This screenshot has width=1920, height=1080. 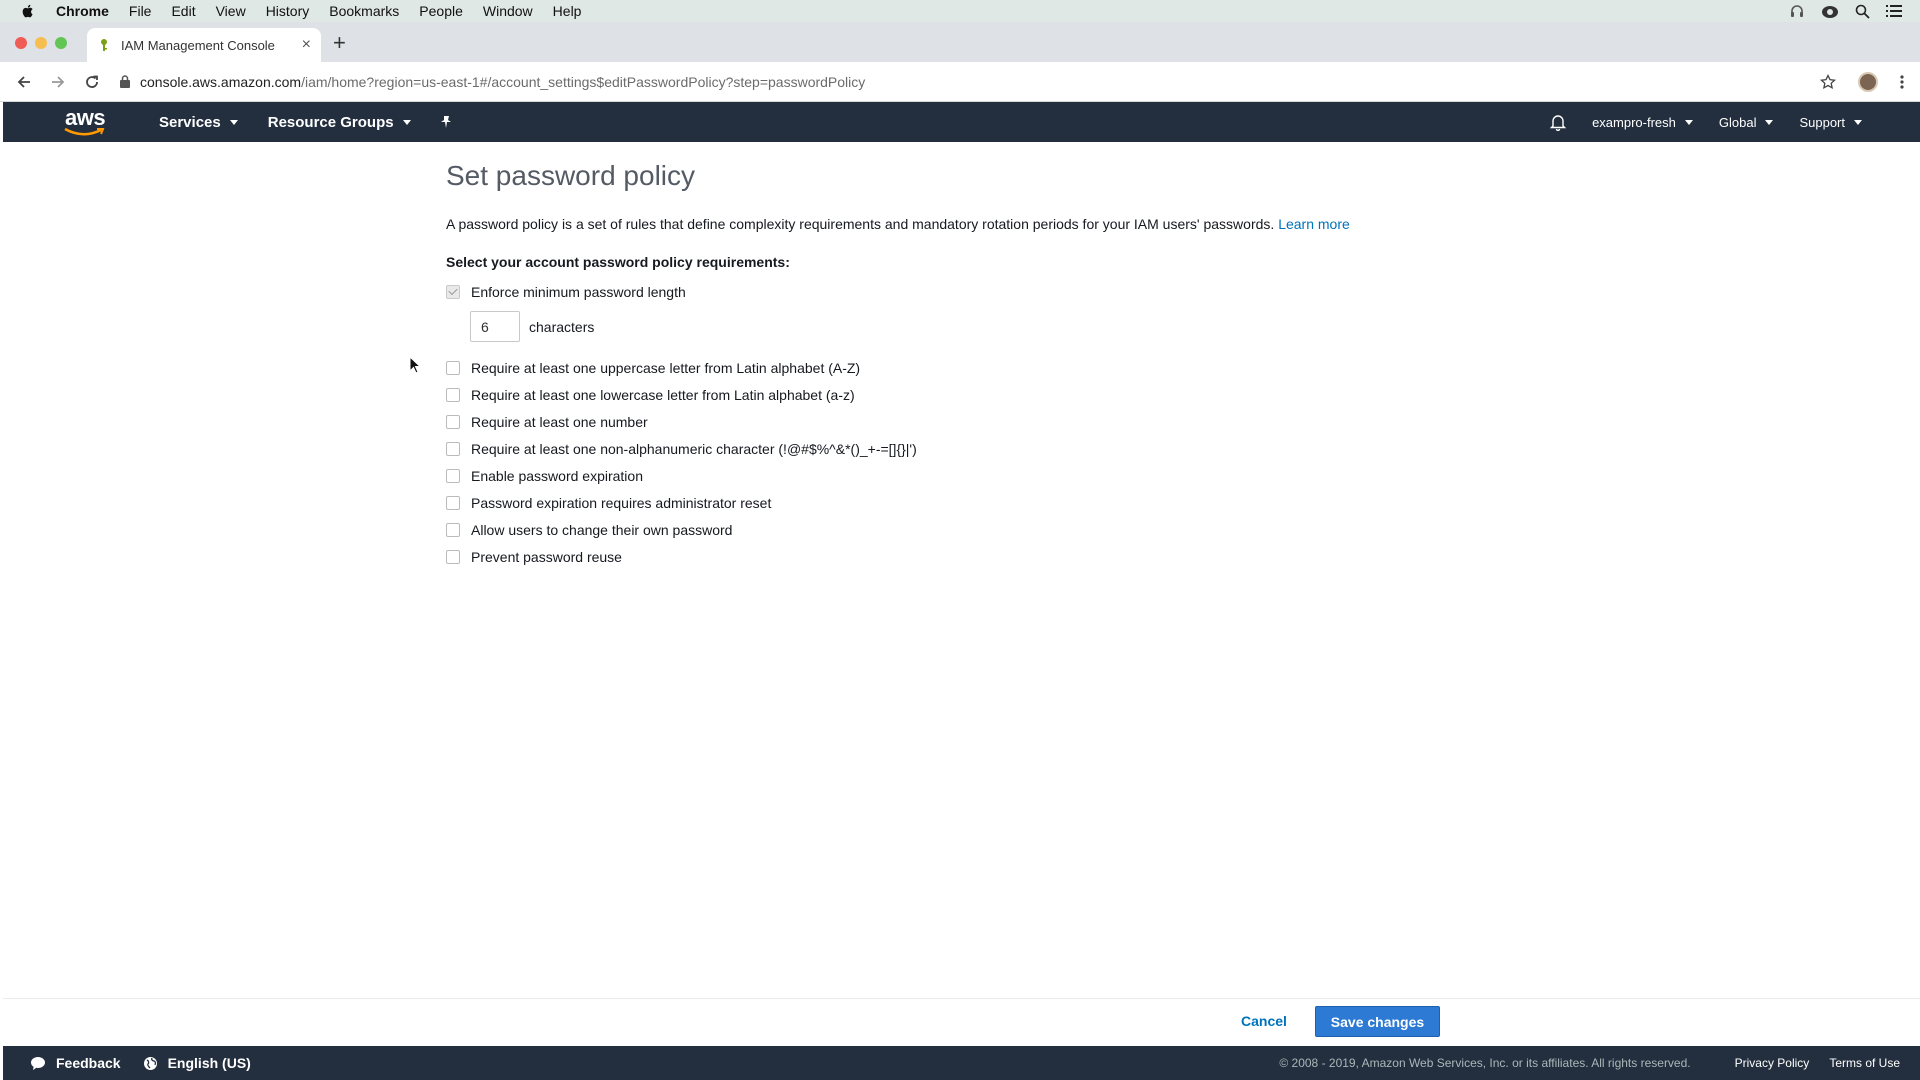 What do you see at coordinates (41, 43) in the screenshot?
I see `window-minimize-button` at bounding box center [41, 43].